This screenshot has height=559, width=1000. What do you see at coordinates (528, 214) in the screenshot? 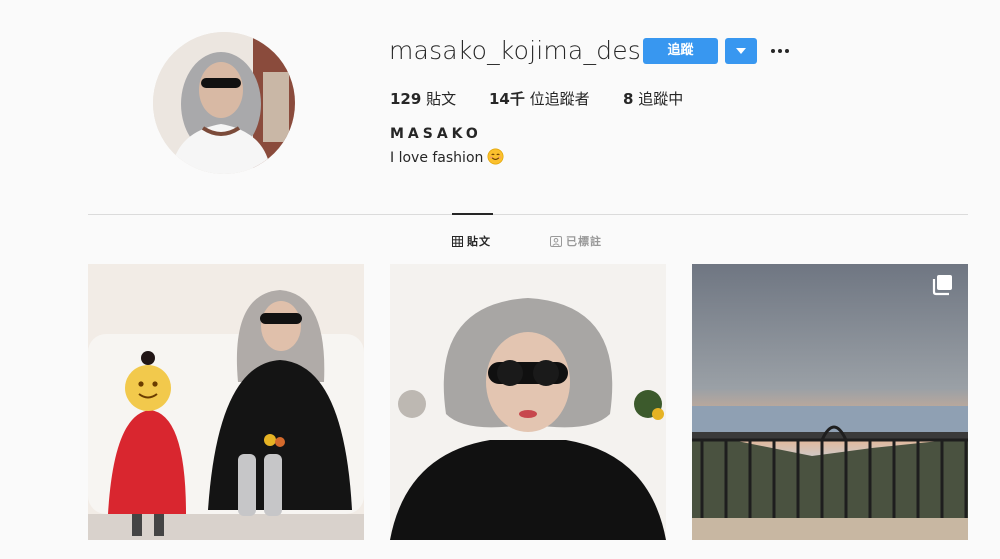
I see `tabs-divider` at bounding box center [528, 214].